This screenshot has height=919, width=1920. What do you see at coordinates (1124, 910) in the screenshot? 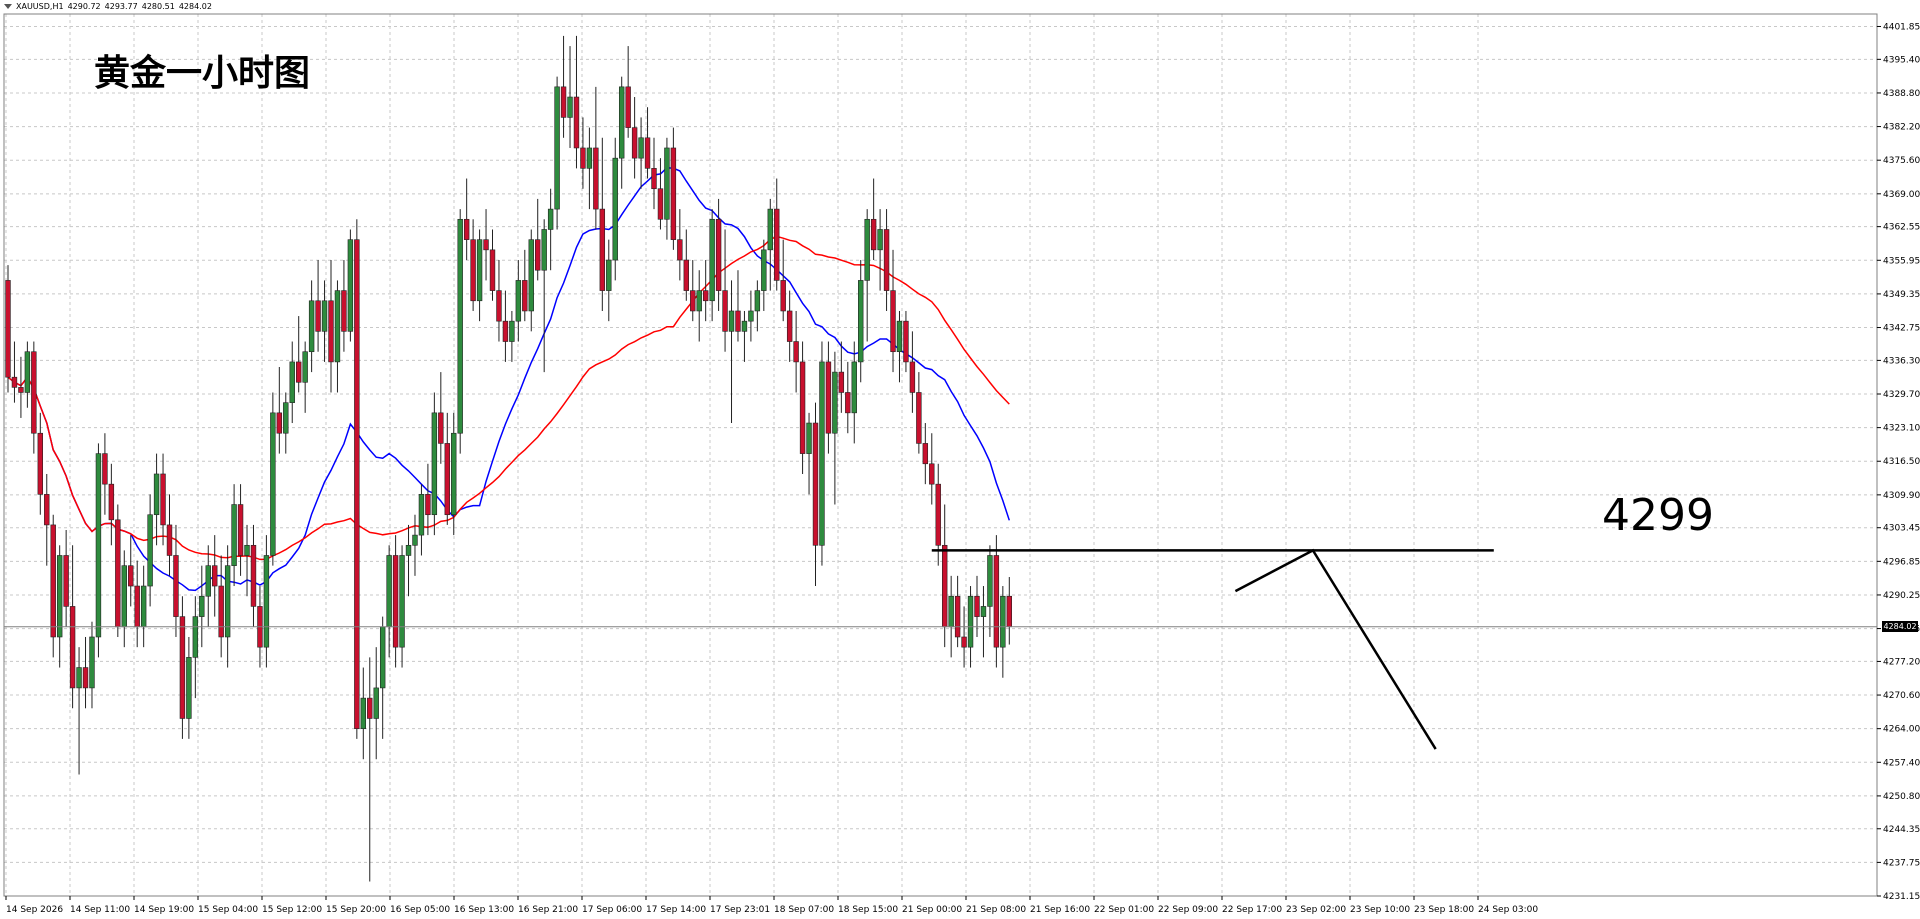
I see `x-tick-label: 22 Sep 01:00` at bounding box center [1124, 910].